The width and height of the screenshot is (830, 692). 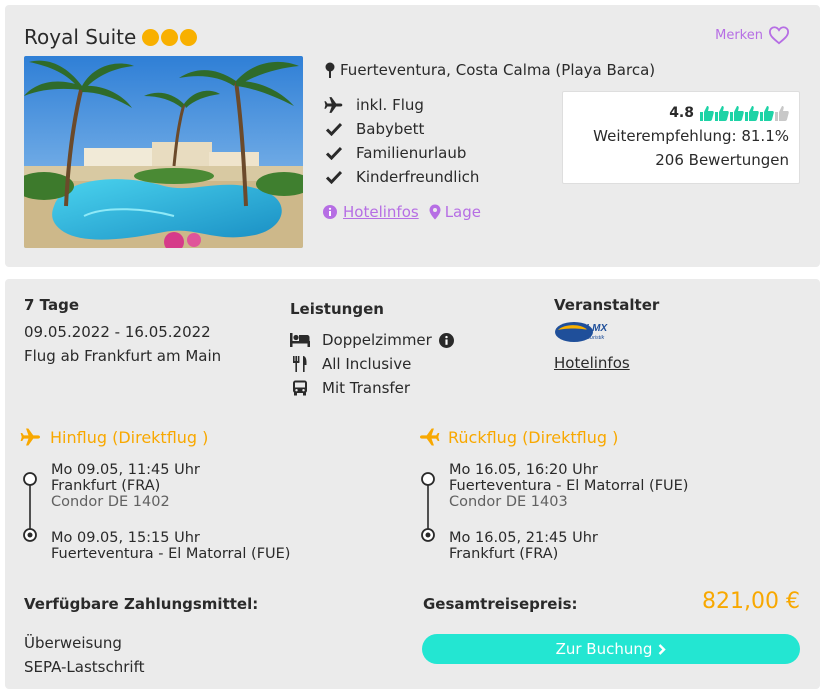 What do you see at coordinates (607, 305) in the screenshot?
I see `operator-title: Veranstalter` at bounding box center [607, 305].